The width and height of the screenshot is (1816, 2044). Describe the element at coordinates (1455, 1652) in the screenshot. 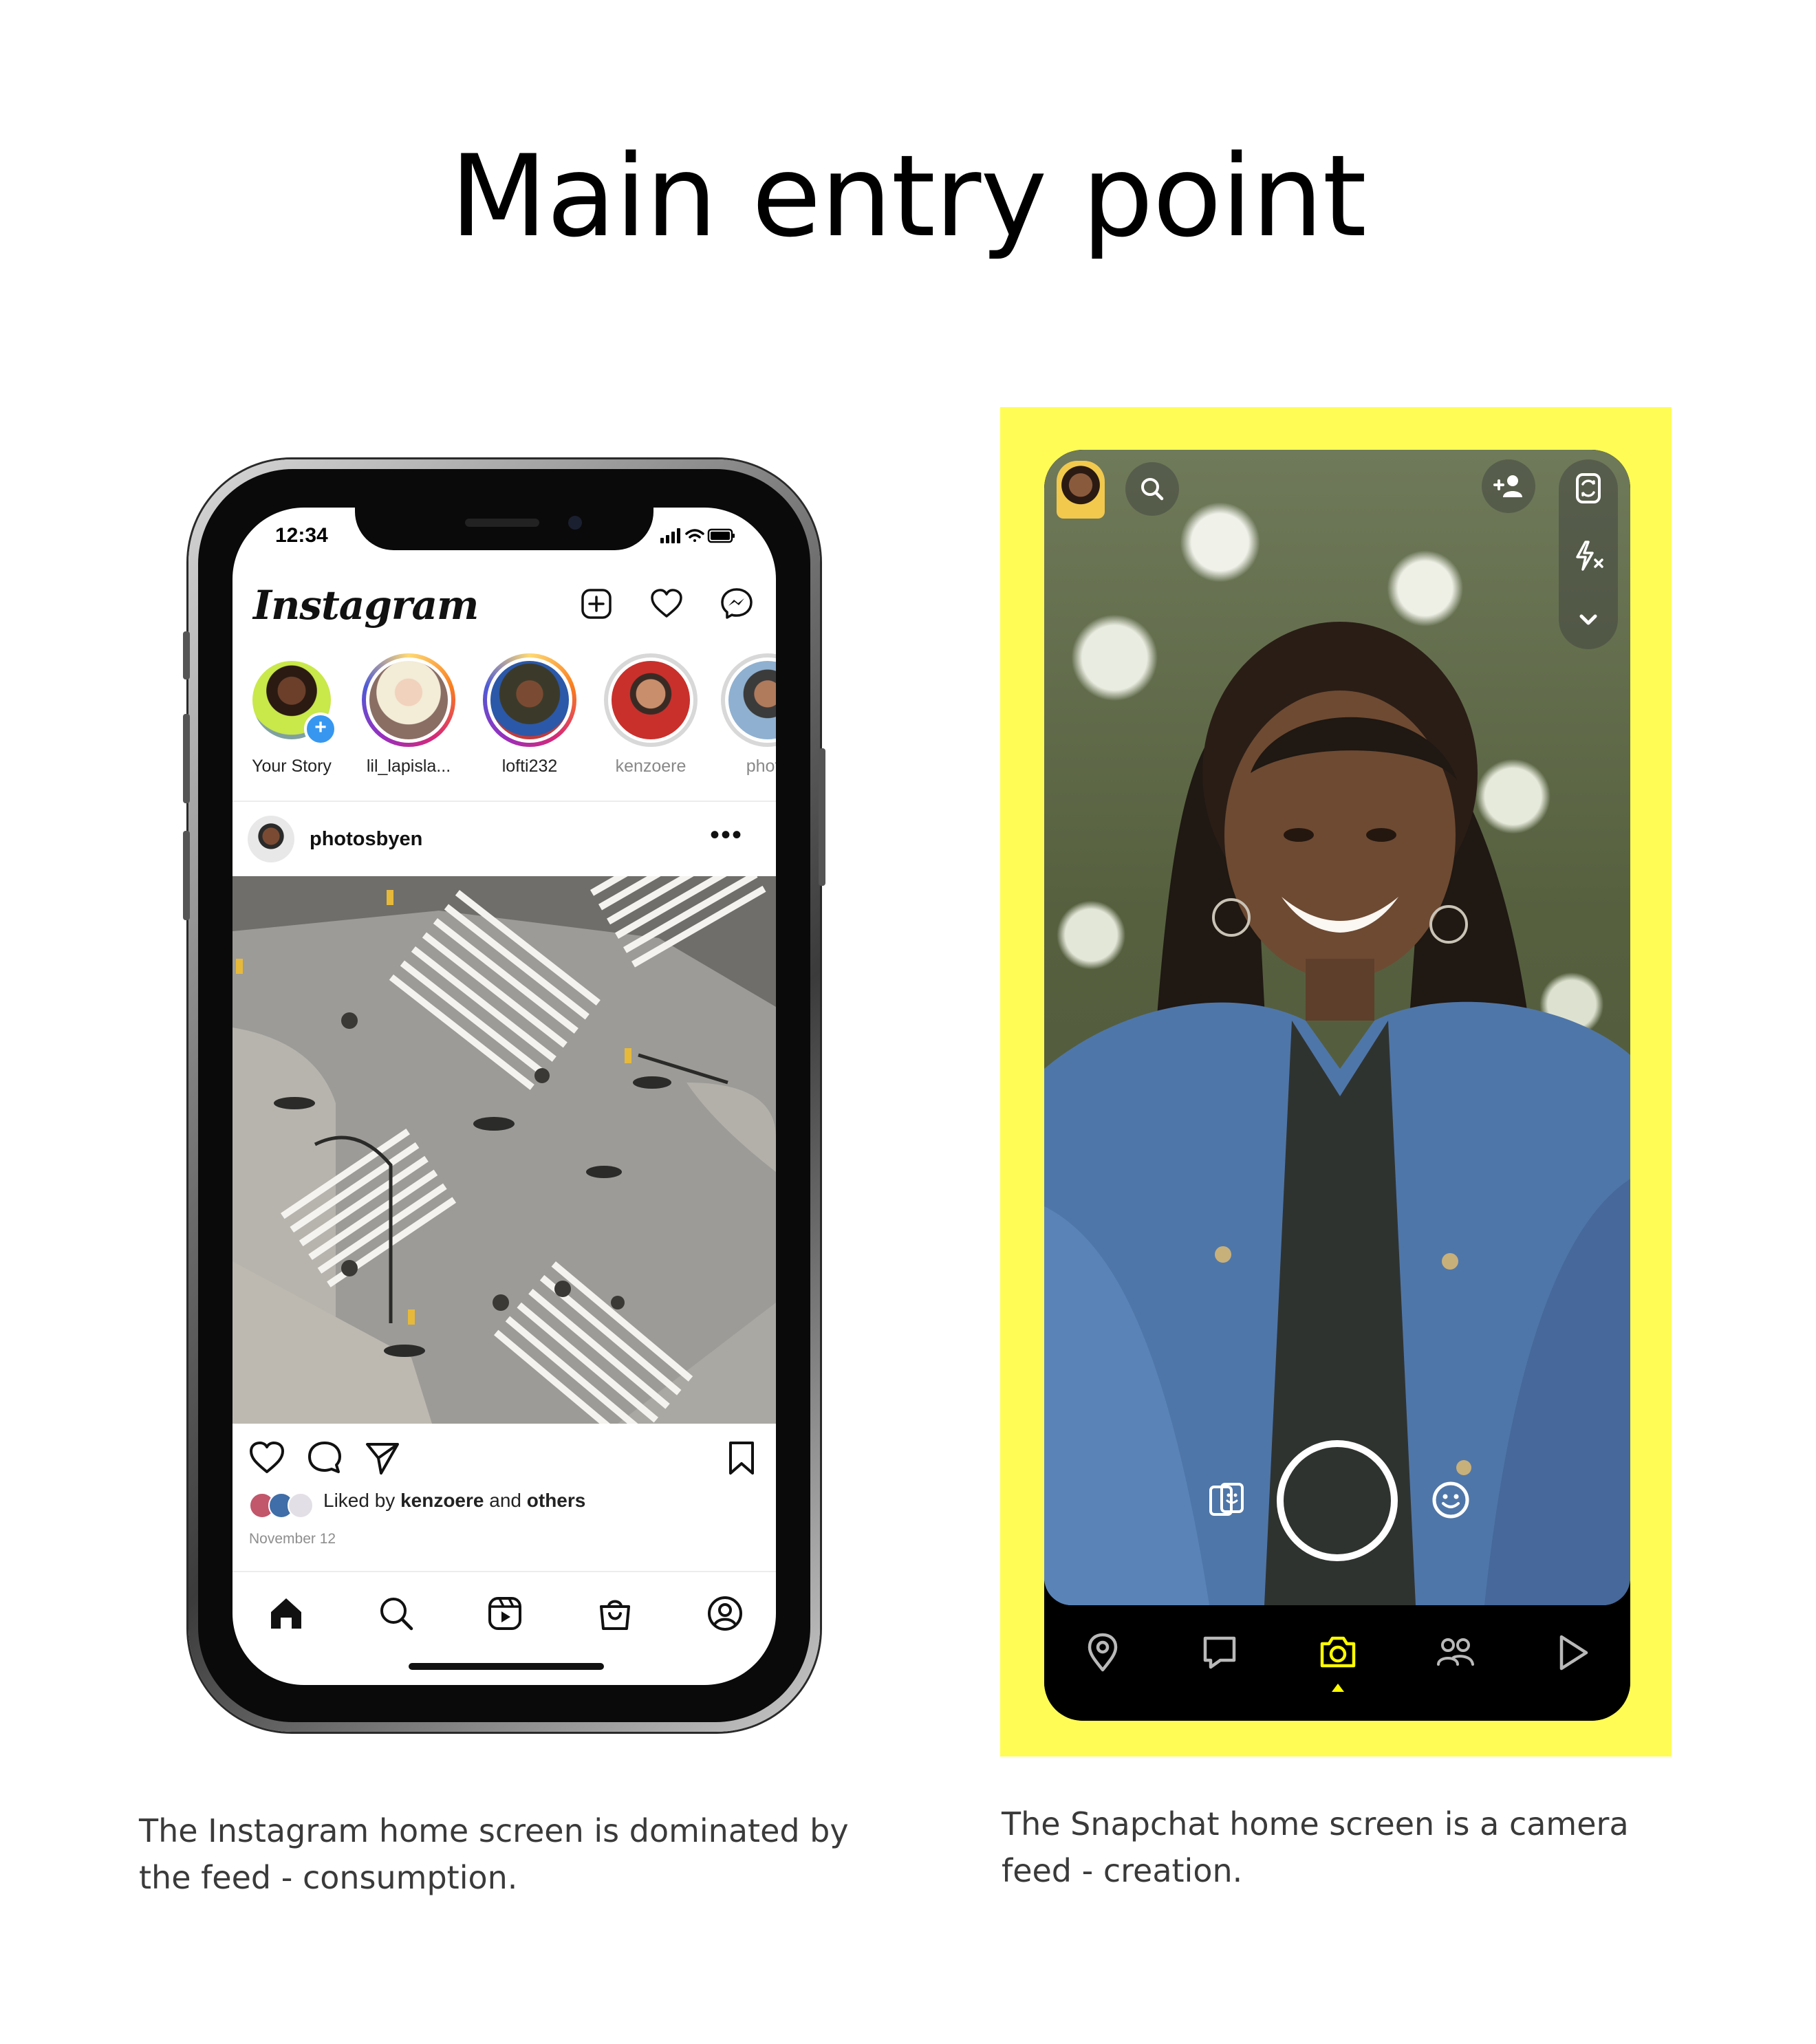

I see `friends-icon` at that location.